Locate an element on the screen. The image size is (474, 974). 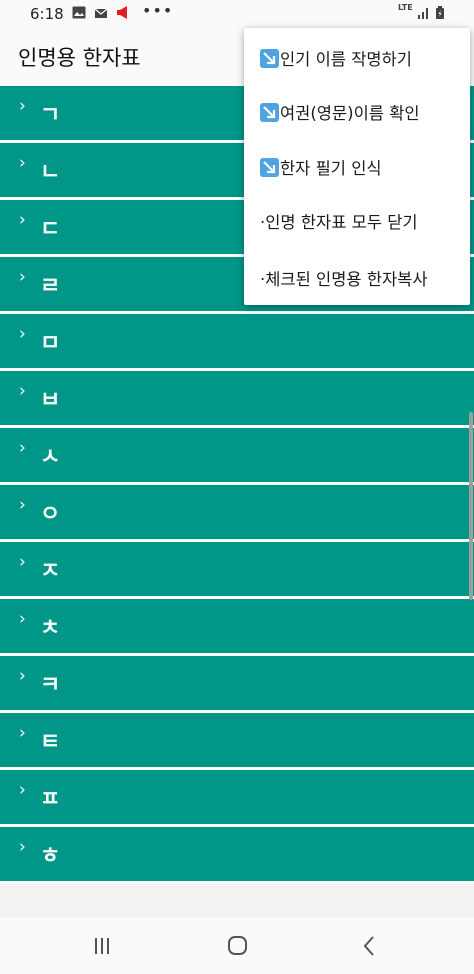
menu-item-label: 인기 이름 작명하기 is located at coordinates (346, 59).